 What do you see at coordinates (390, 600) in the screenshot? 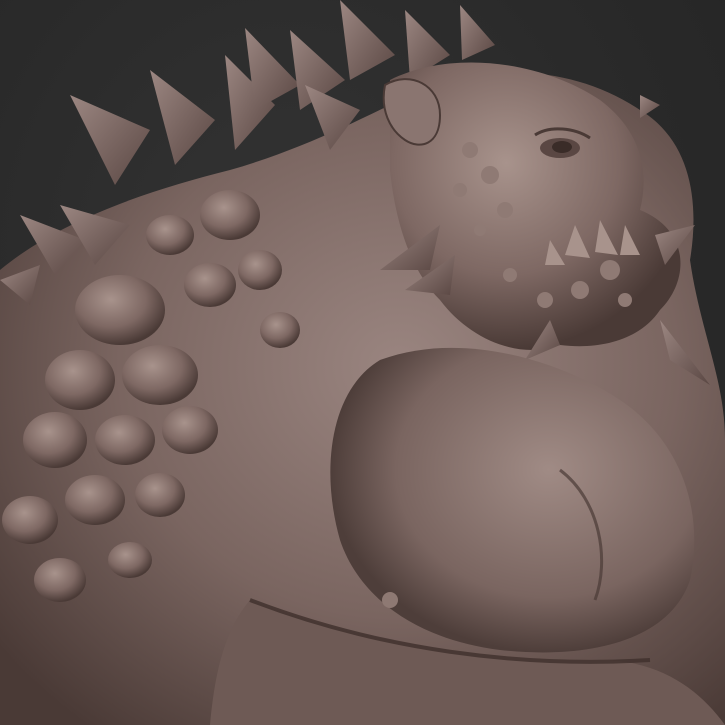
I see `nipple` at bounding box center [390, 600].